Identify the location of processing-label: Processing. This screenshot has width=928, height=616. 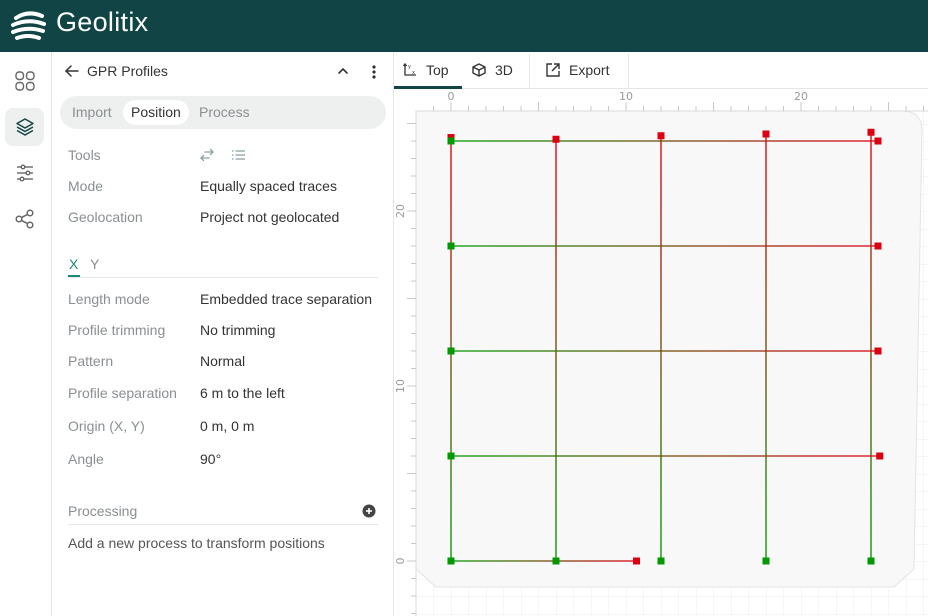
(103, 511).